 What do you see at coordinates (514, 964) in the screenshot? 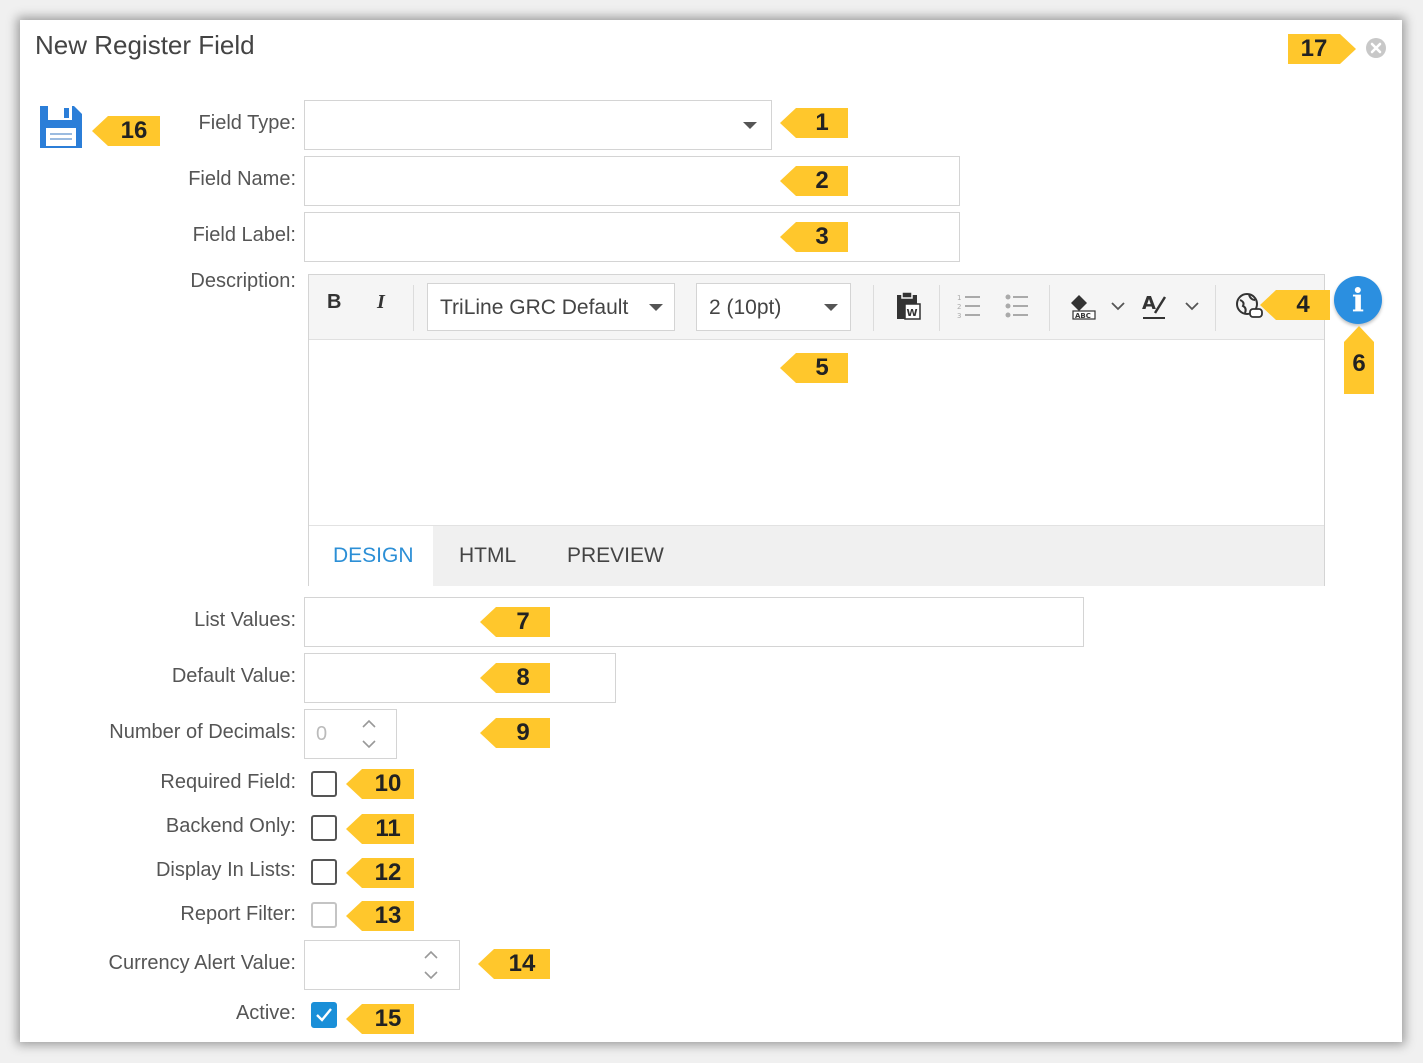
I see `callout-14: 14` at bounding box center [514, 964].